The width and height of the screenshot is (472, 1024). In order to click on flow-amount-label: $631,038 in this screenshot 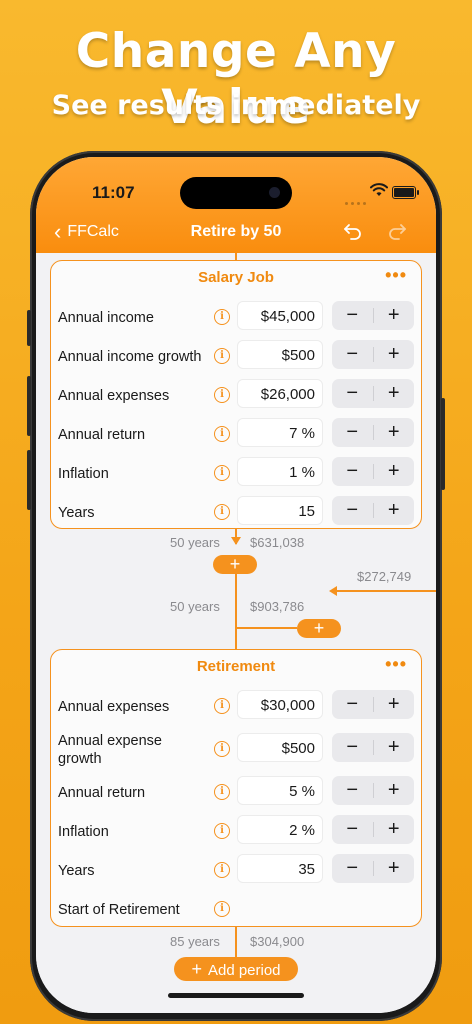, I will do `click(277, 542)`.